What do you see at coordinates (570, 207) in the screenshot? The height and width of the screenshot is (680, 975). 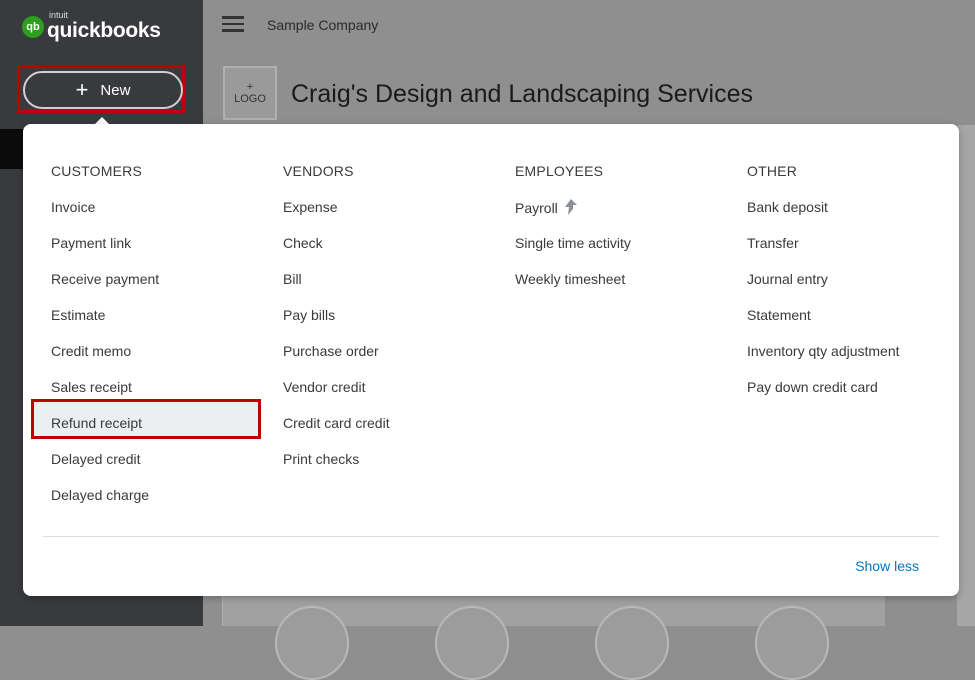 I see `upgrade-arrow-icon` at bounding box center [570, 207].